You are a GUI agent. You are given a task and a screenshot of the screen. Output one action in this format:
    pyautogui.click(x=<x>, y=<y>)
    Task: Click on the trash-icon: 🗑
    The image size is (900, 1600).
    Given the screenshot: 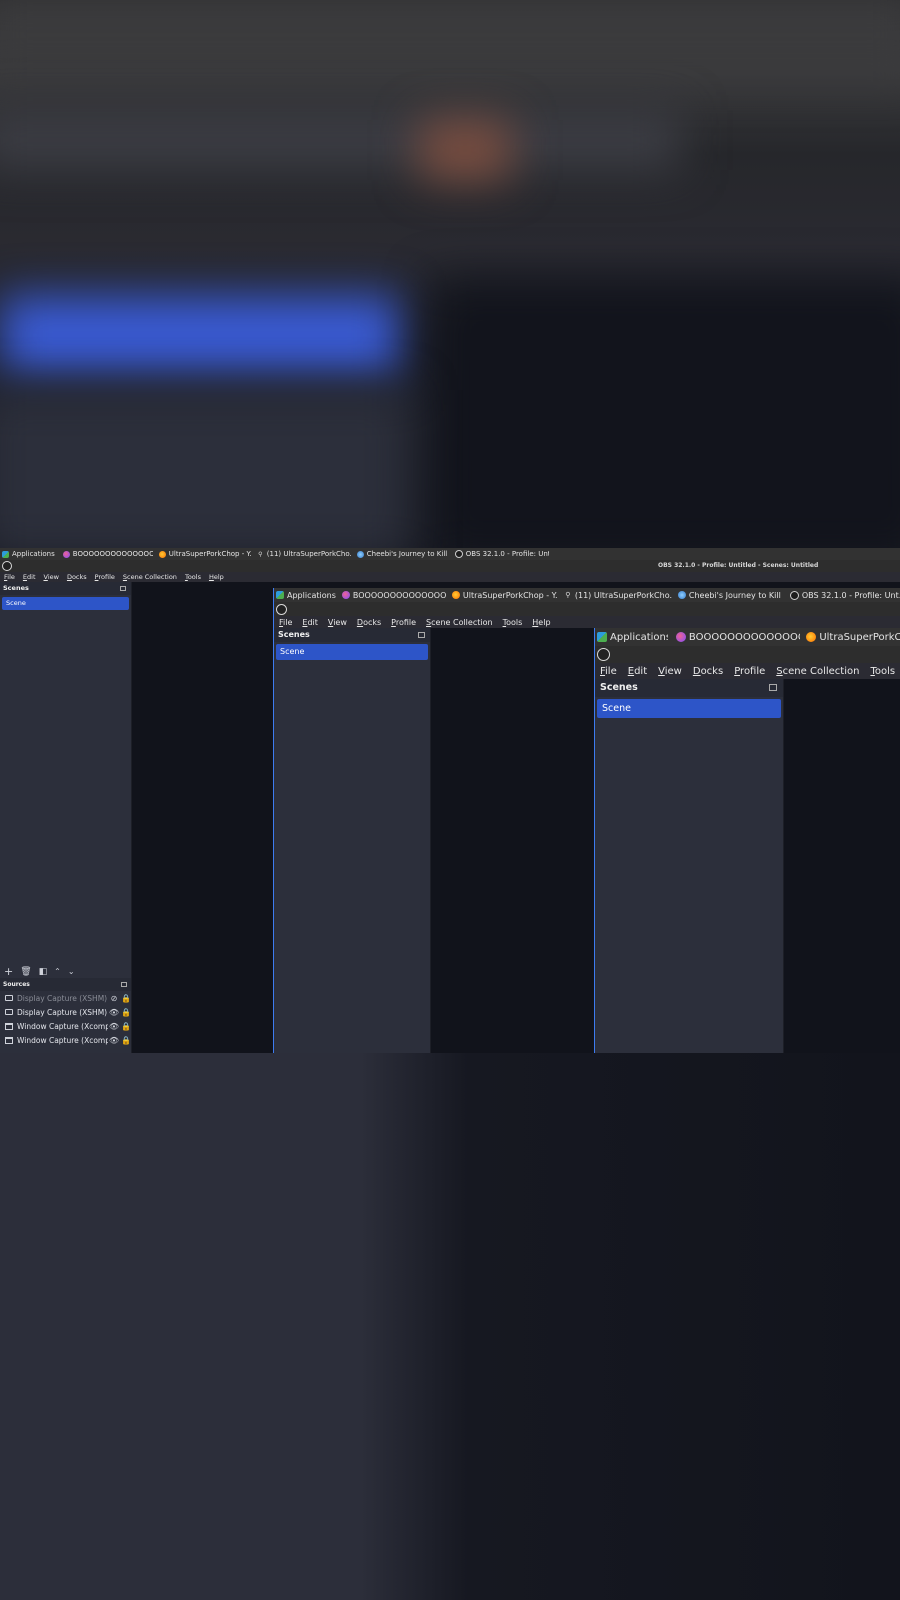 What is the action you would take?
    pyautogui.click(x=25, y=972)
    